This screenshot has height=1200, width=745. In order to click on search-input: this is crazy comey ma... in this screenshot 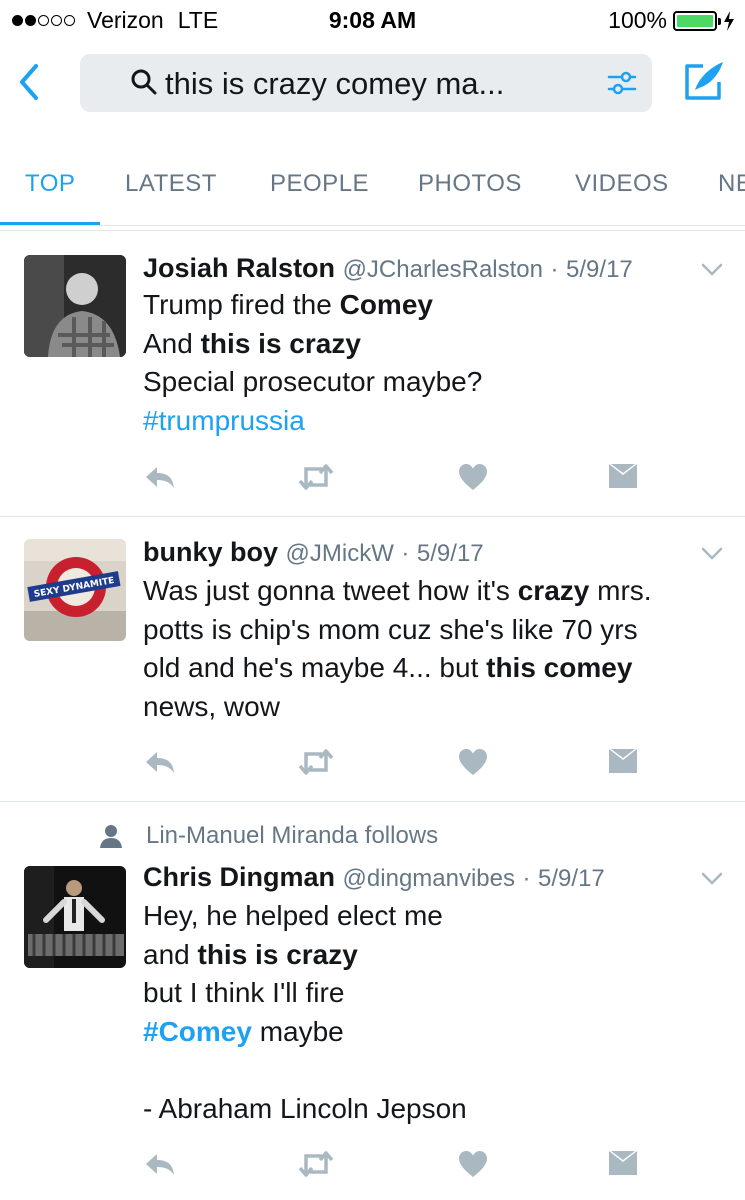, I will do `click(366, 83)`.